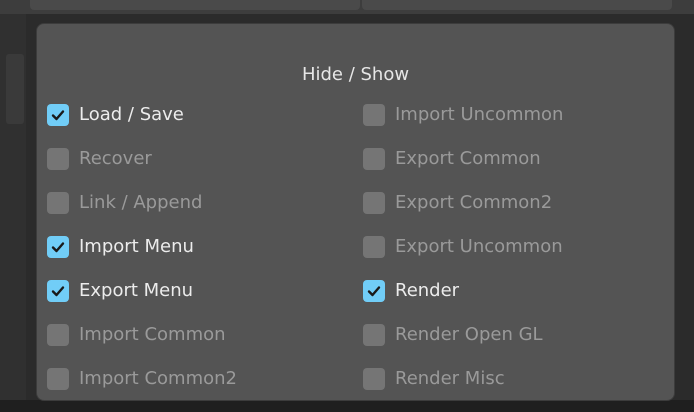  Describe the element at coordinates (469, 334) in the screenshot. I see `option-label: Render Open GL` at that location.